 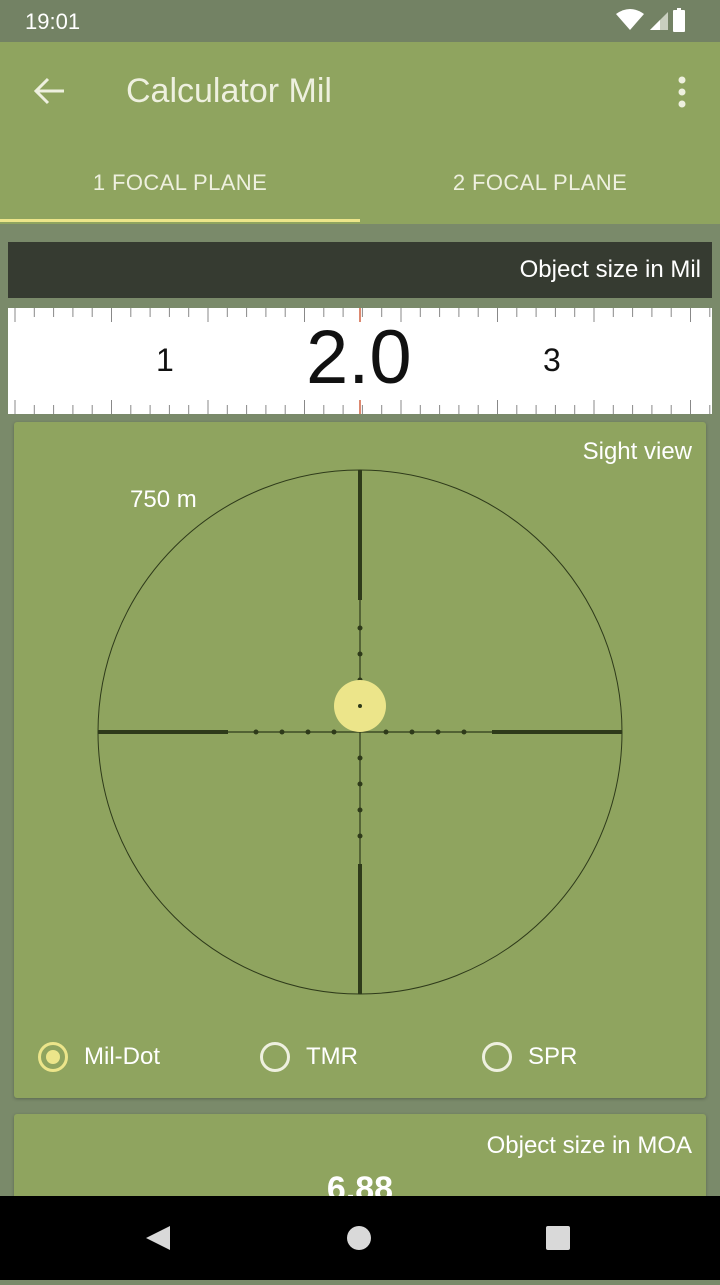 What do you see at coordinates (275, 1057) in the screenshot?
I see `radio-circle-tmr` at bounding box center [275, 1057].